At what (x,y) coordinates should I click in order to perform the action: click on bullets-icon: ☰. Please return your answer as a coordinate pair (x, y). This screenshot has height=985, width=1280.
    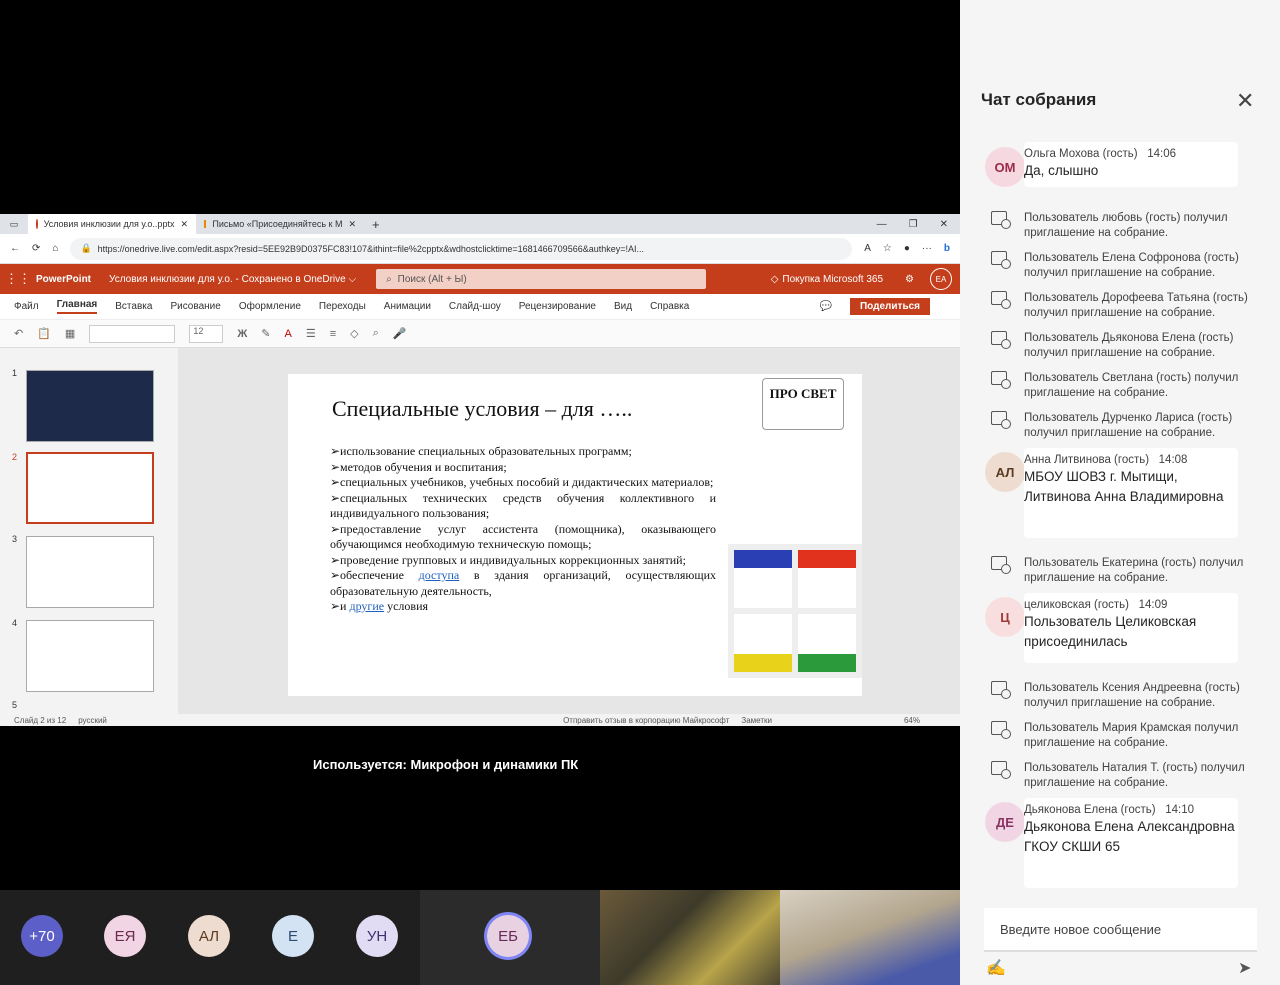
    Looking at the image, I should click on (311, 333).